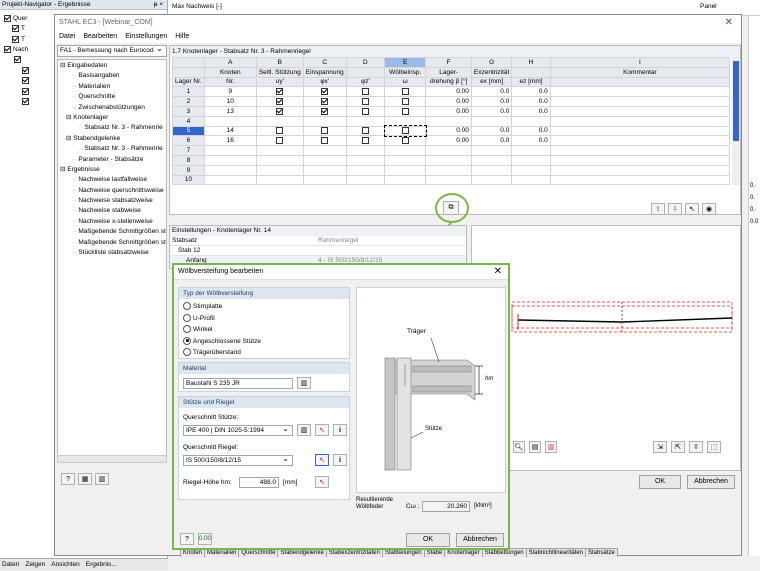  What do you see at coordinates (230, 101) in the screenshot?
I see `node-cell: 10` at bounding box center [230, 101].